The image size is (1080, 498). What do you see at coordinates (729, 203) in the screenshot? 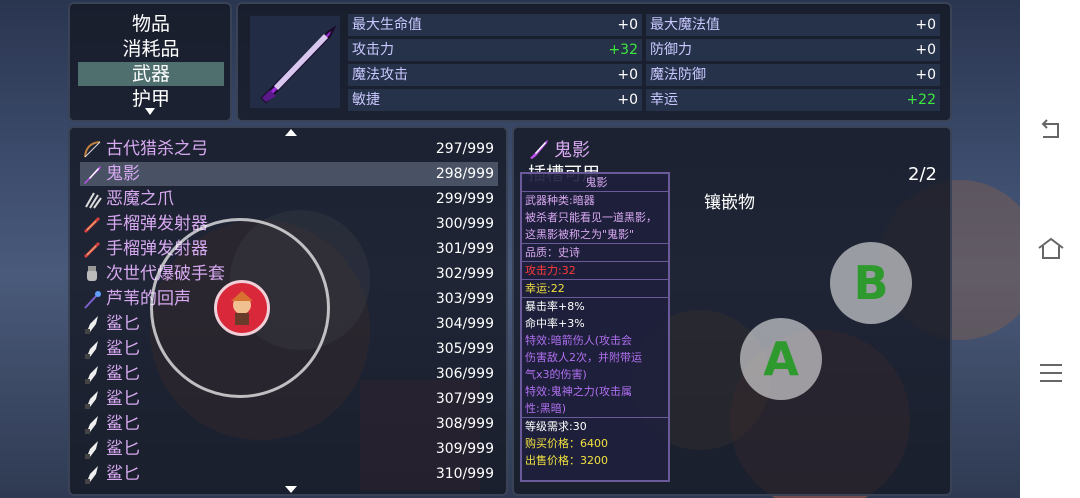
I see `inlay-label: 镶嵌物` at bounding box center [729, 203].